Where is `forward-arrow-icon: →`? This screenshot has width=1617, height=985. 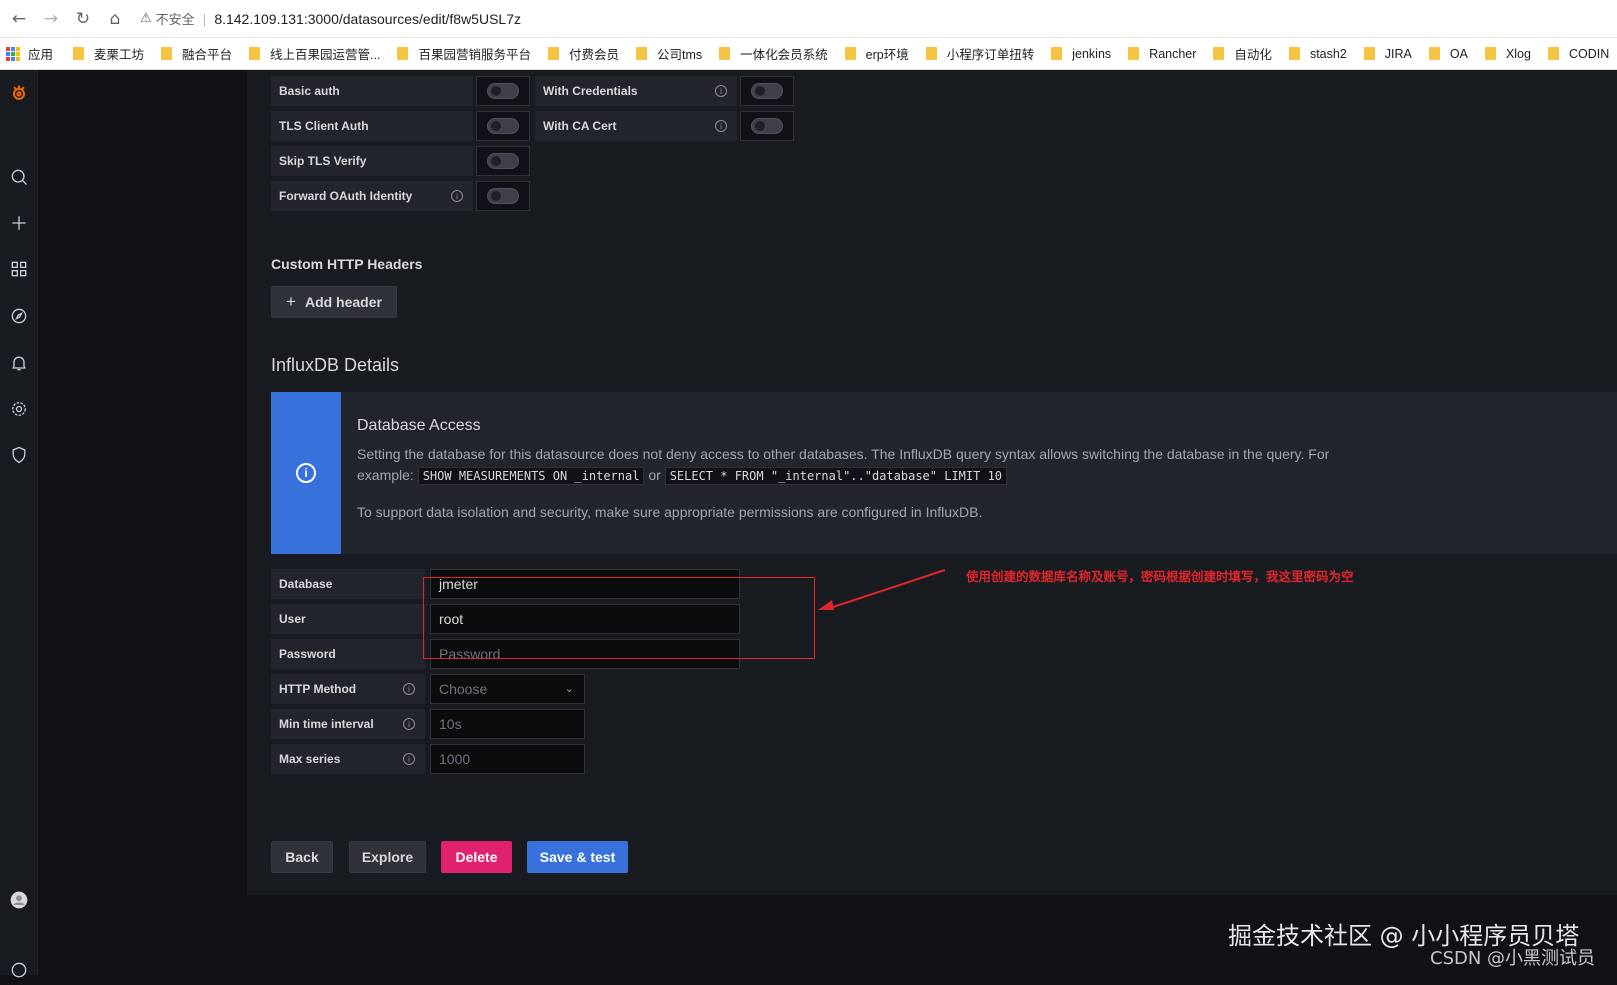 forward-arrow-icon: → is located at coordinates (51, 19).